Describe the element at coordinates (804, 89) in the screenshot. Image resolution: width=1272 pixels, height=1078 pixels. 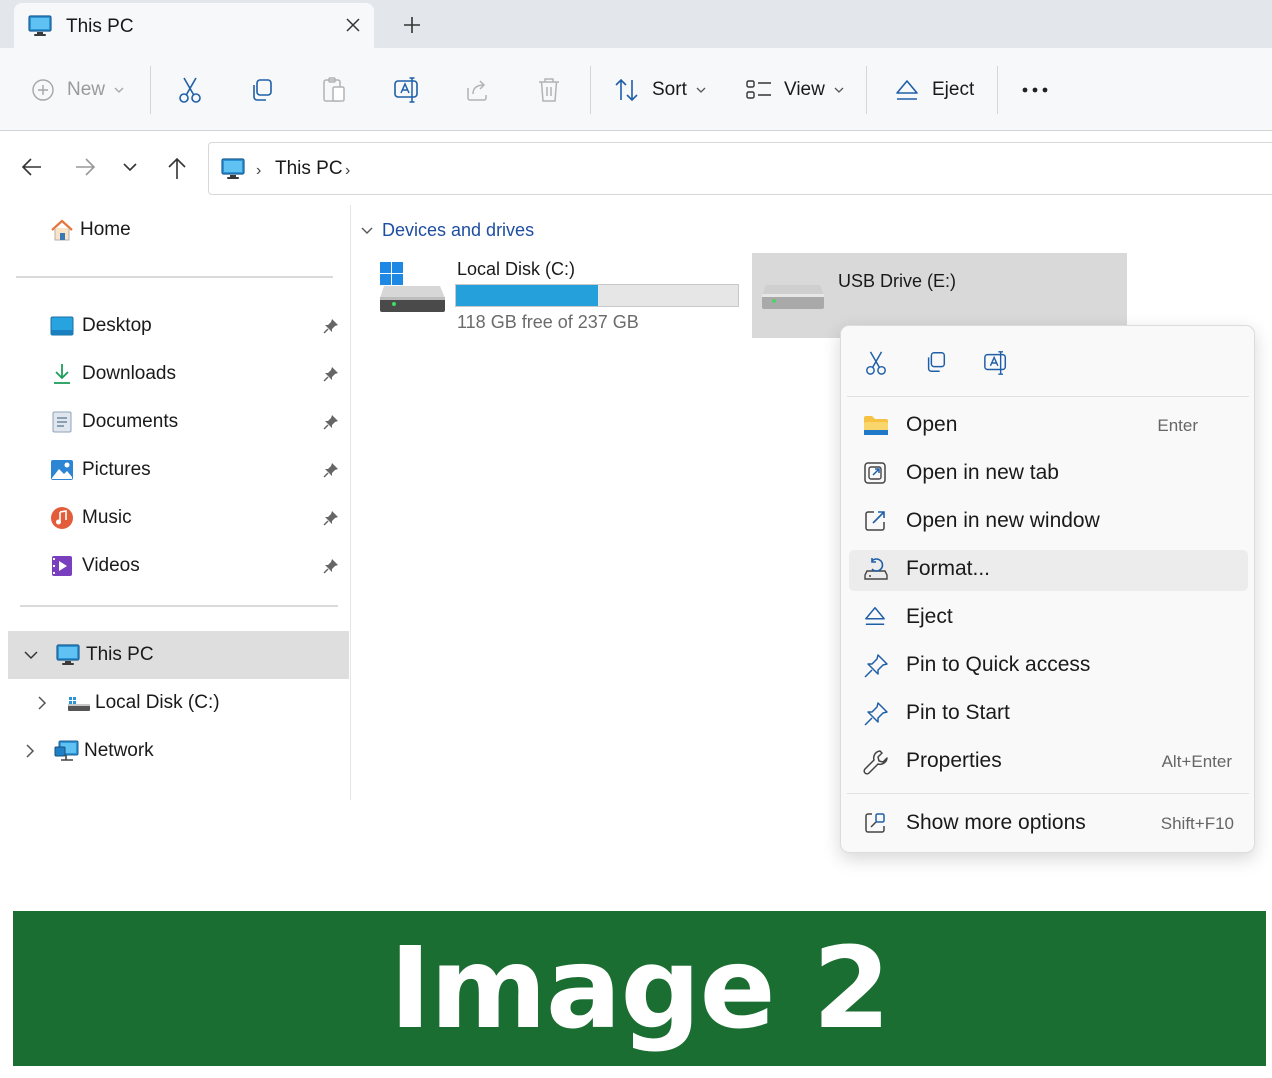
I see `view-label: View` at that location.